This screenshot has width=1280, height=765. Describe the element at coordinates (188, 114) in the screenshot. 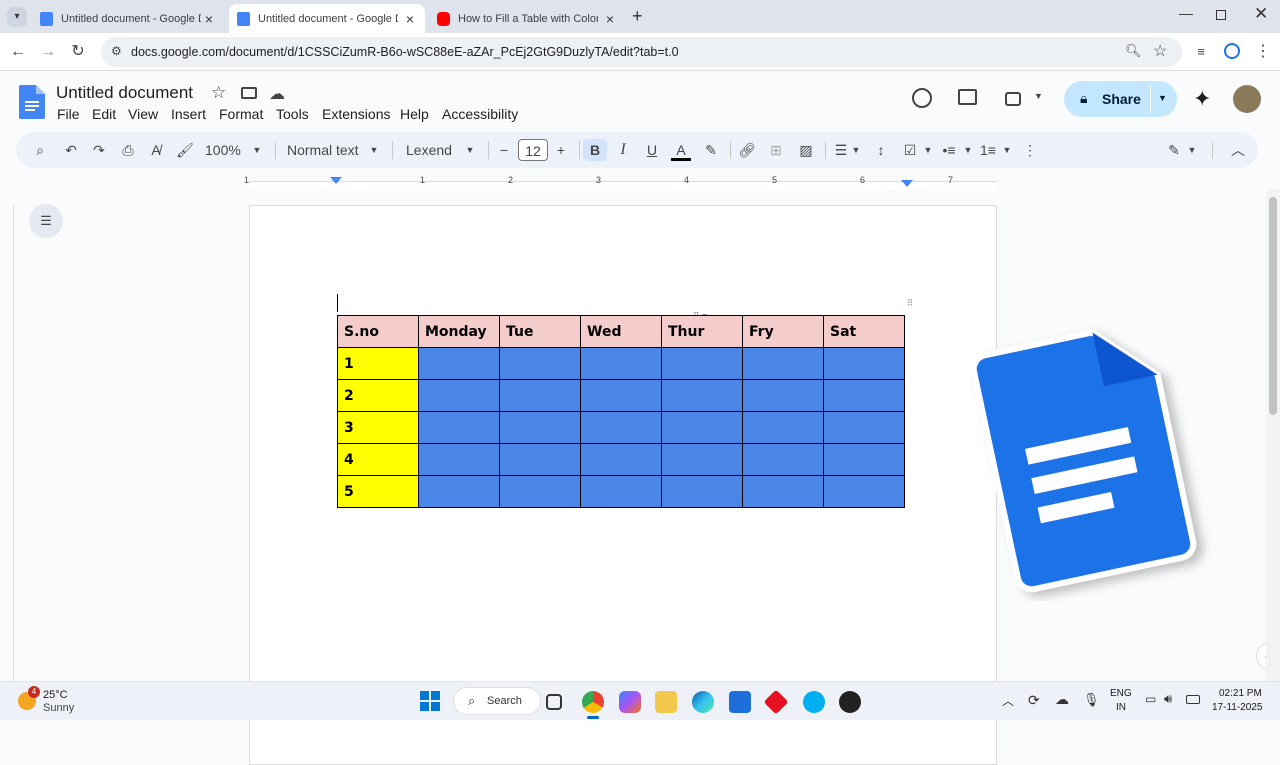

I see `menu-insert: Insert` at that location.